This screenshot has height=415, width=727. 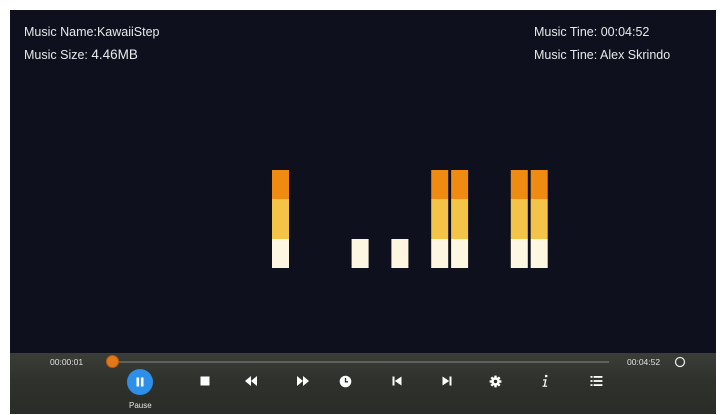 I want to click on control-bar: 00:00:01 00:04:52 Pause, so click(x=363, y=383).